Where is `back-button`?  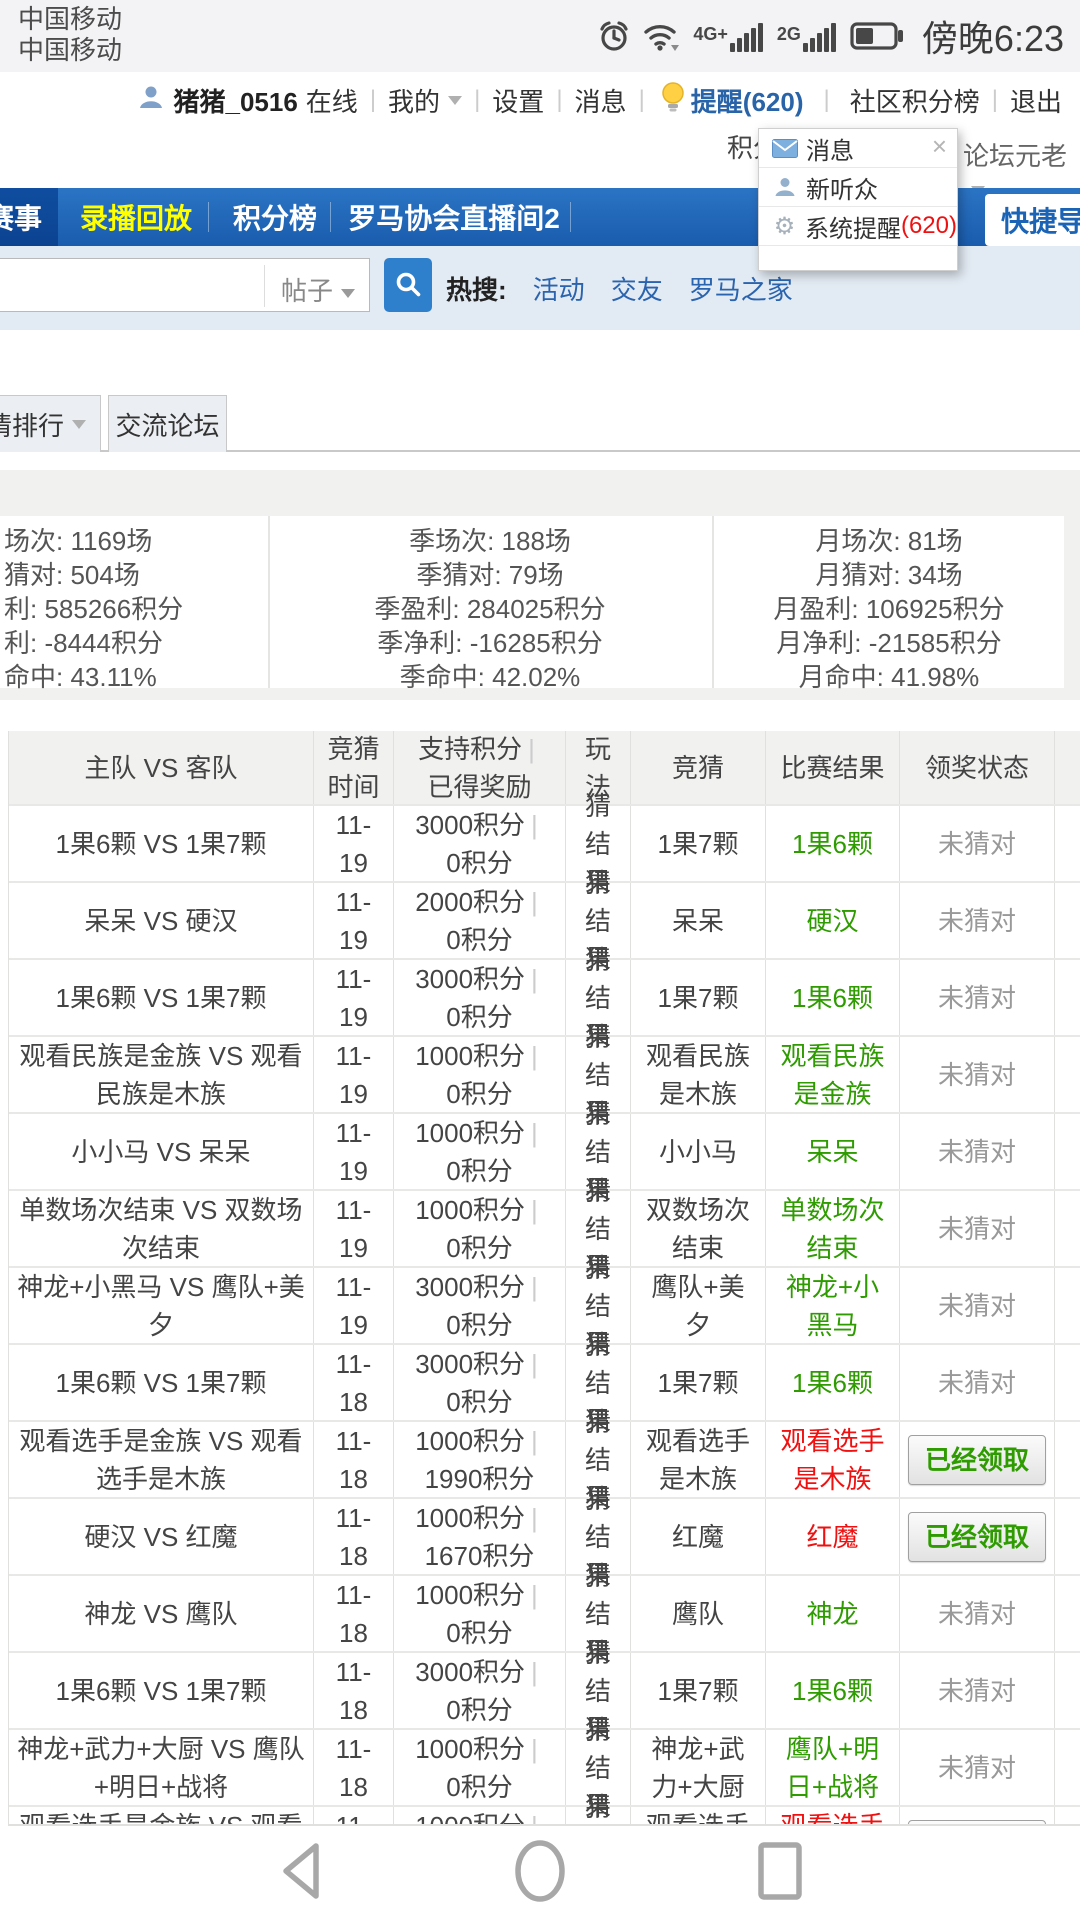 back-button is located at coordinates (300, 1871).